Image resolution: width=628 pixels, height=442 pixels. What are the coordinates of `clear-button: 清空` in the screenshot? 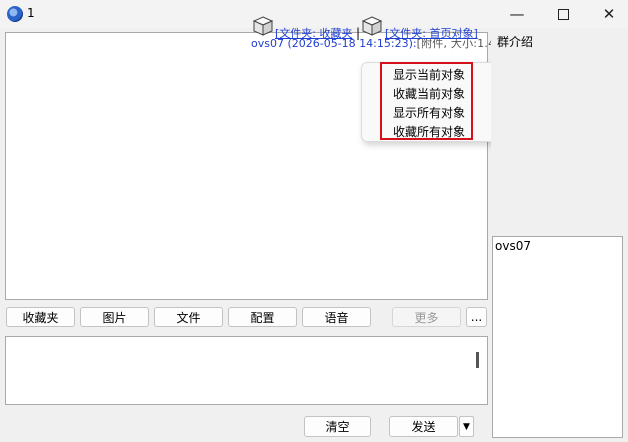 It's located at (337, 426).